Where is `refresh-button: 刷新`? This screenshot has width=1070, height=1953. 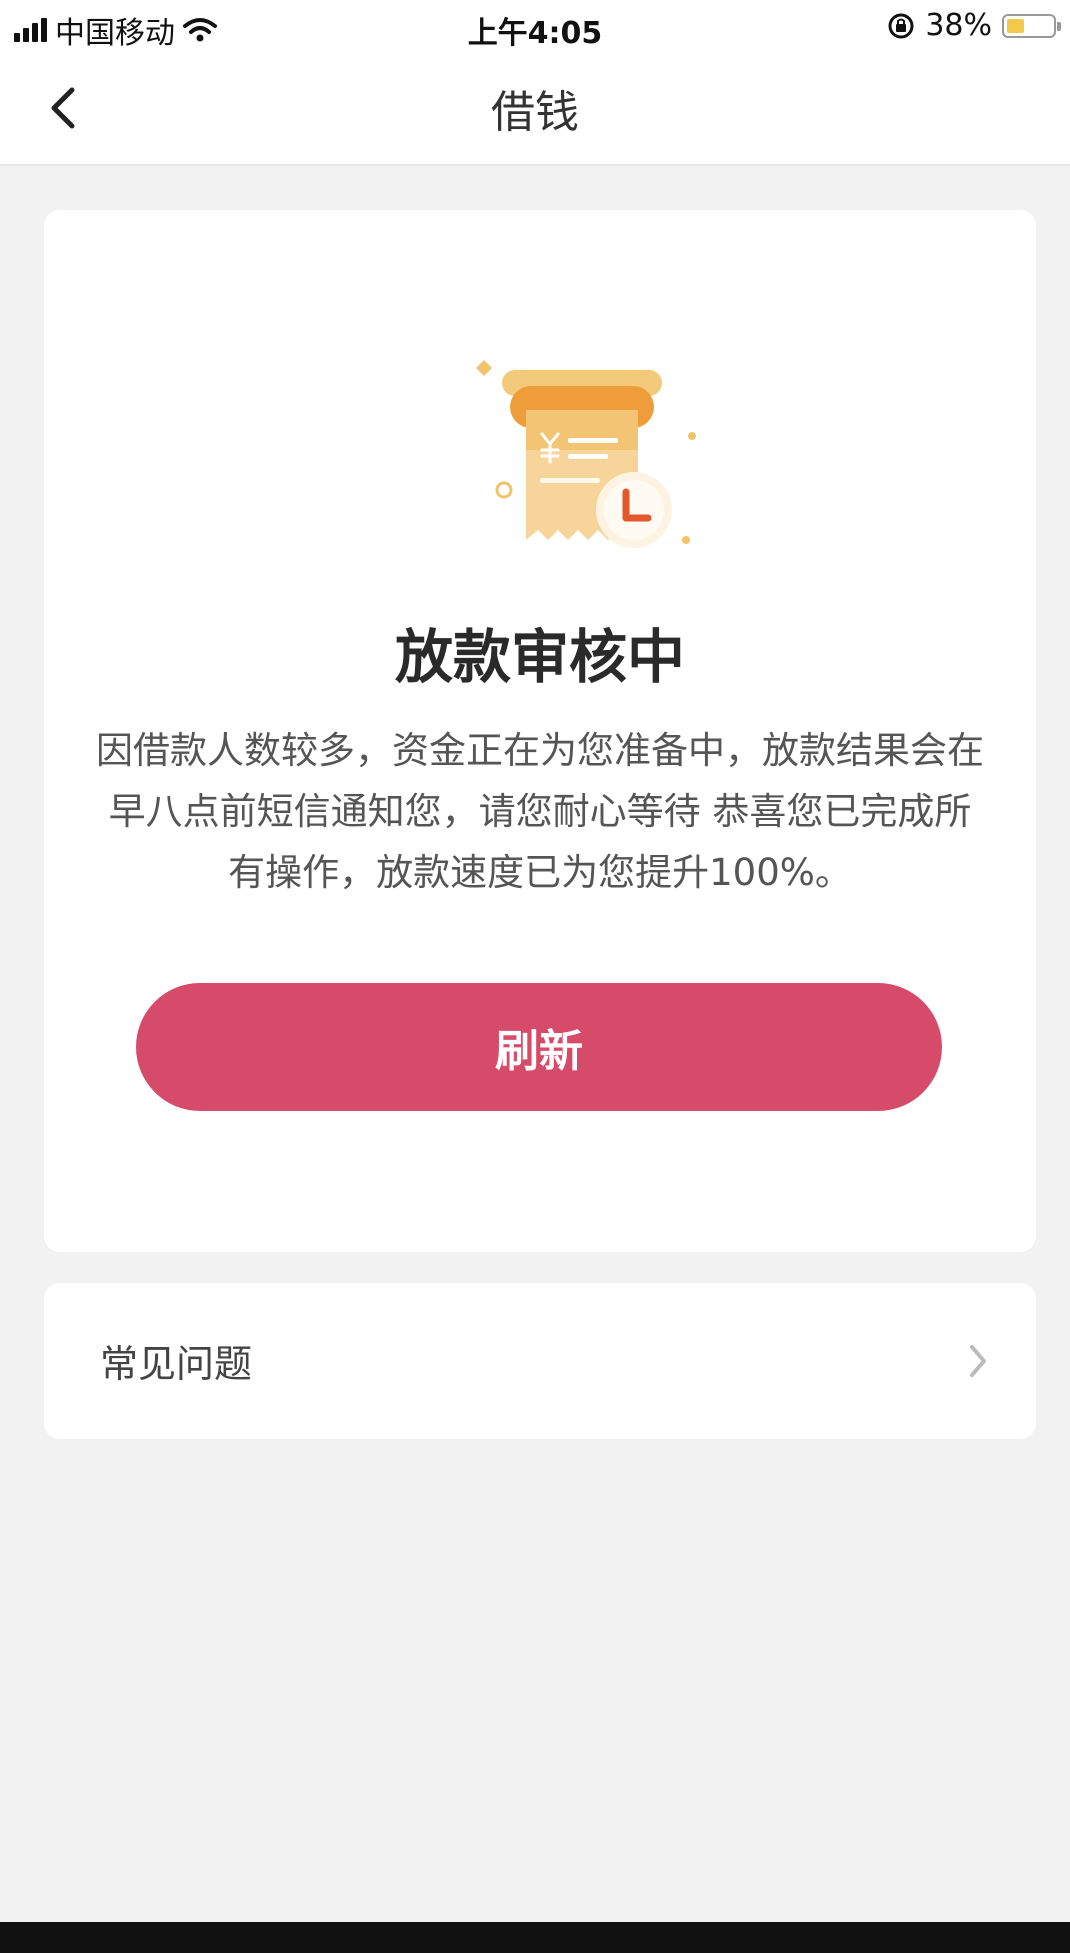 refresh-button: 刷新 is located at coordinates (539, 1047).